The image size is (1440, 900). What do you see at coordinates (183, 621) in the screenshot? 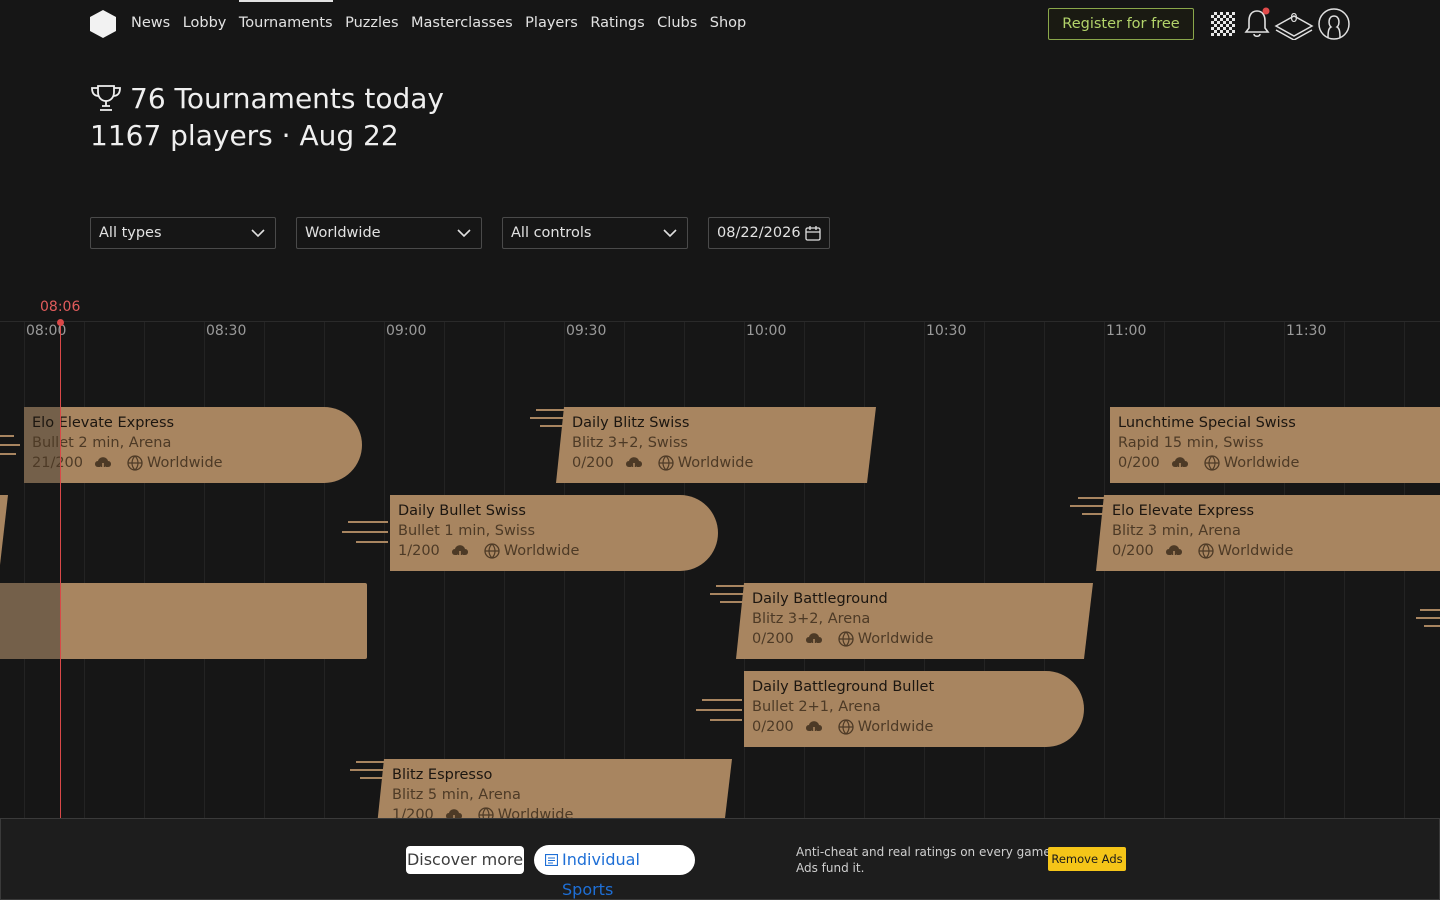
I see `tournament-card` at bounding box center [183, 621].